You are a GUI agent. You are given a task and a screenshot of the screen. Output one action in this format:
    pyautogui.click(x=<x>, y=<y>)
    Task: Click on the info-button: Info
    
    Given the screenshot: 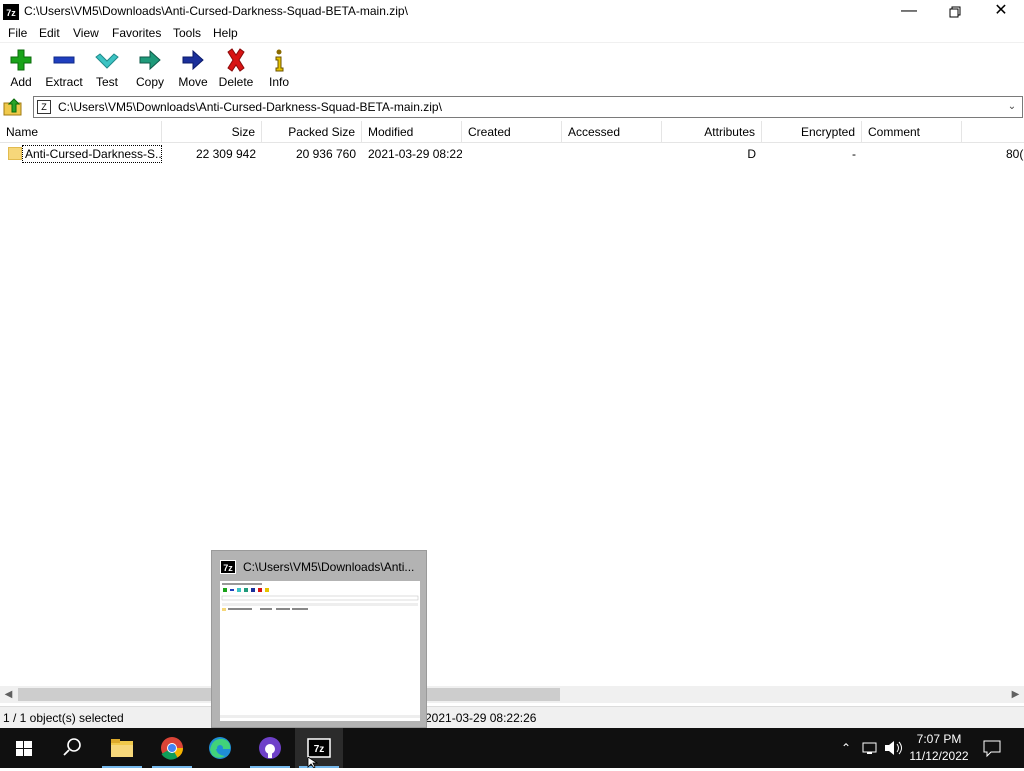 What is the action you would take?
    pyautogui.click(x=279, y=69)
    